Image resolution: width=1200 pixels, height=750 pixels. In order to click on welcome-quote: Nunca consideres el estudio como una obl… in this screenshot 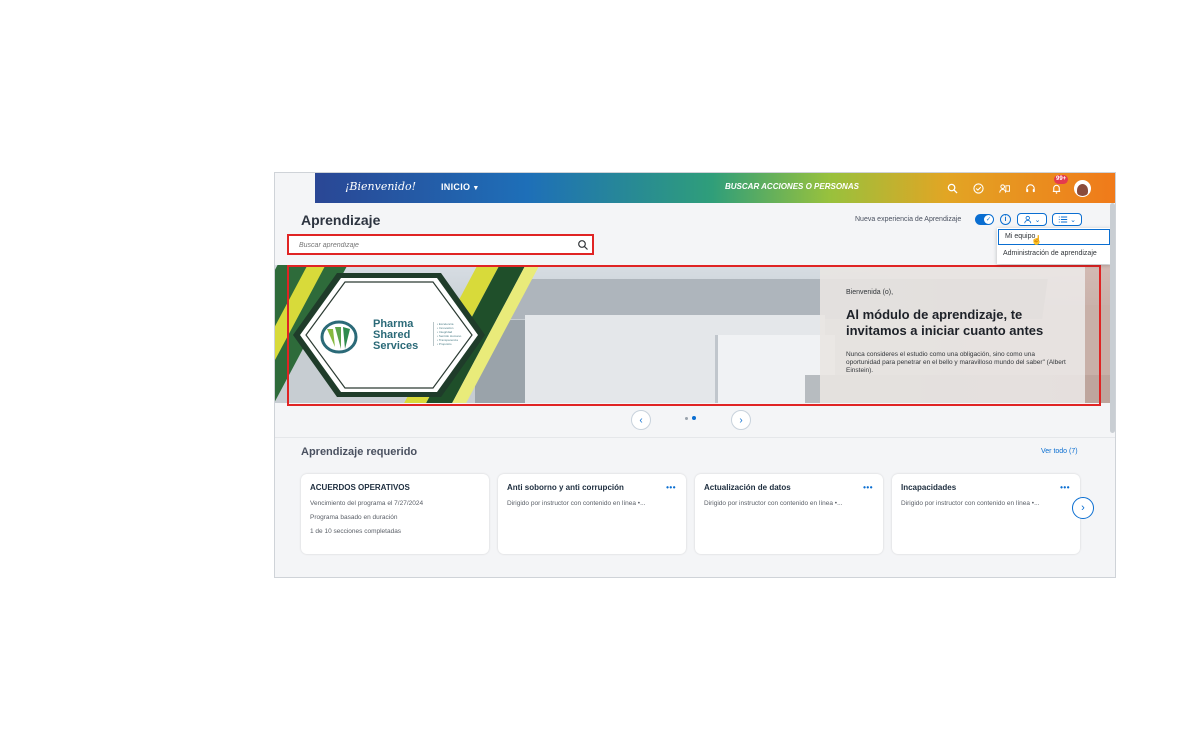, I will do `click(956, 362)`.